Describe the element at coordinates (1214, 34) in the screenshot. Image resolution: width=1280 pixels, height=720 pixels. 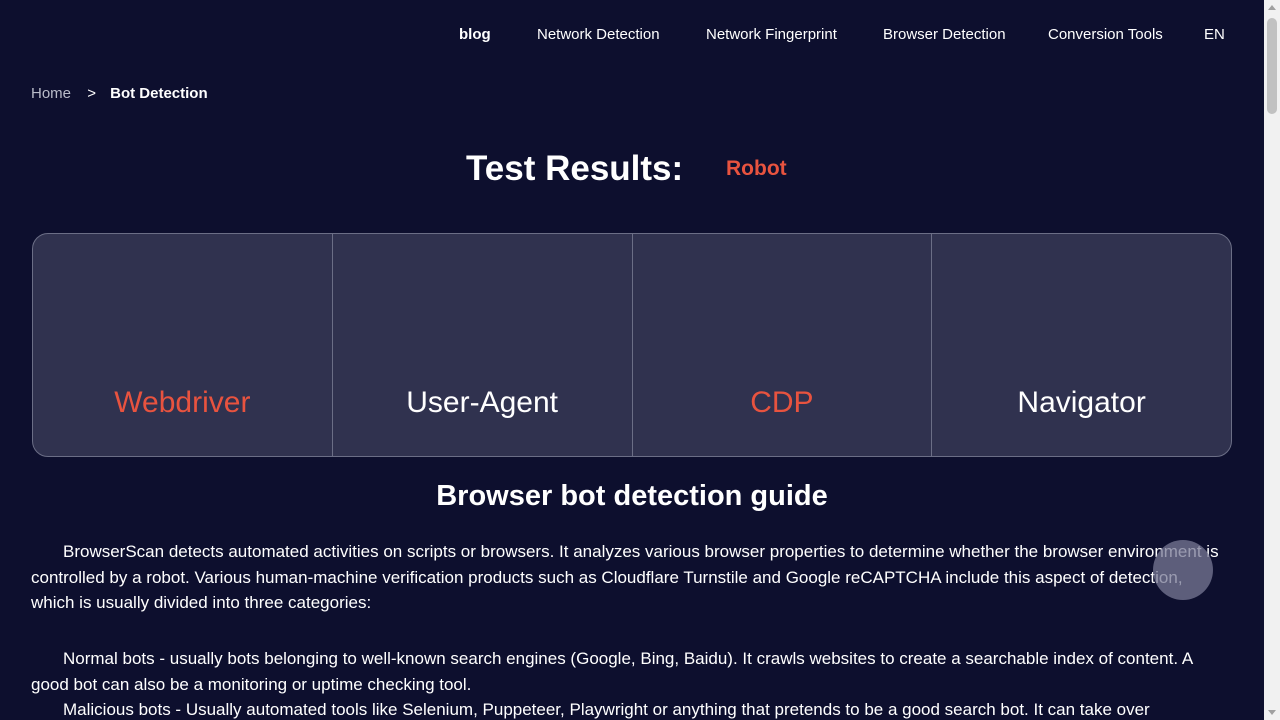
I see `language-selector: EN` at that location.